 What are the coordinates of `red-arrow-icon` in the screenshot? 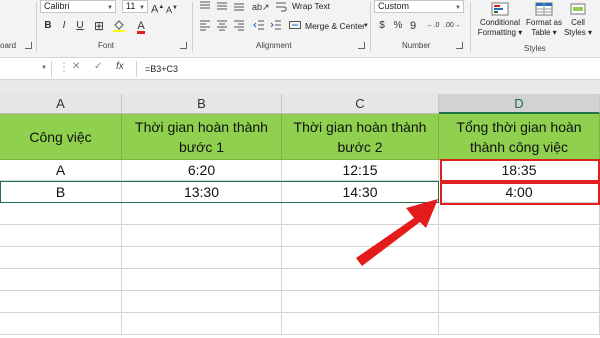 It's located at (397, 232).